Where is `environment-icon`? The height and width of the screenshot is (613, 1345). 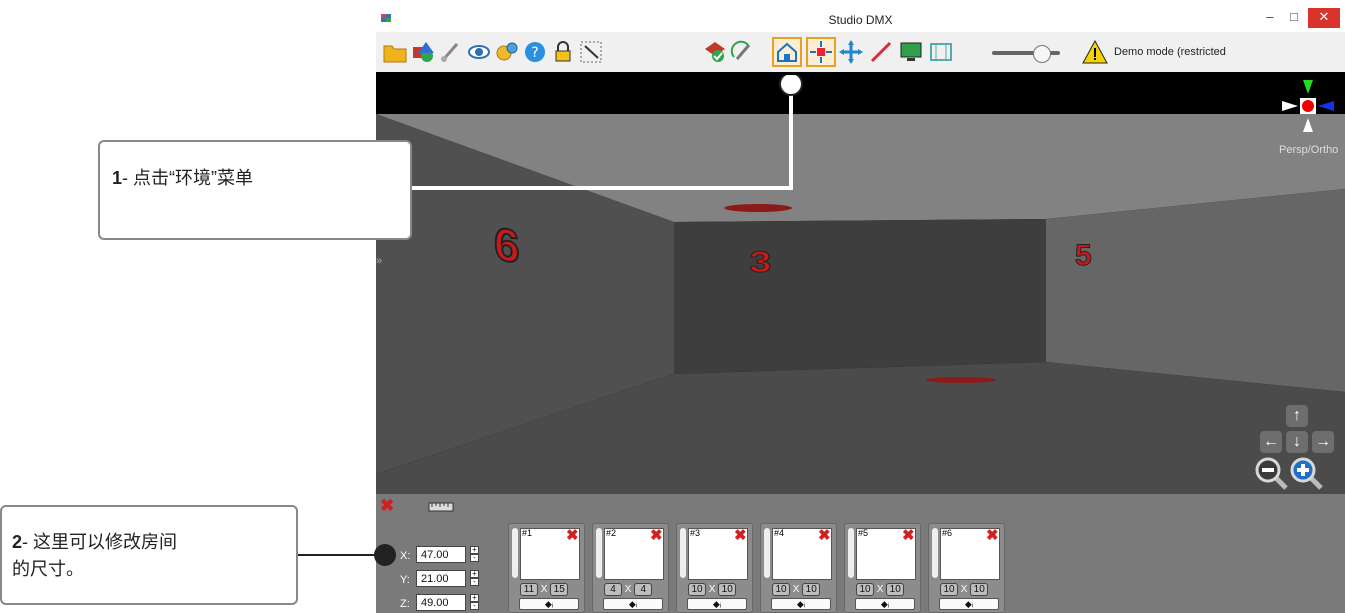
environment-icon is located at coordinates (787, 52).